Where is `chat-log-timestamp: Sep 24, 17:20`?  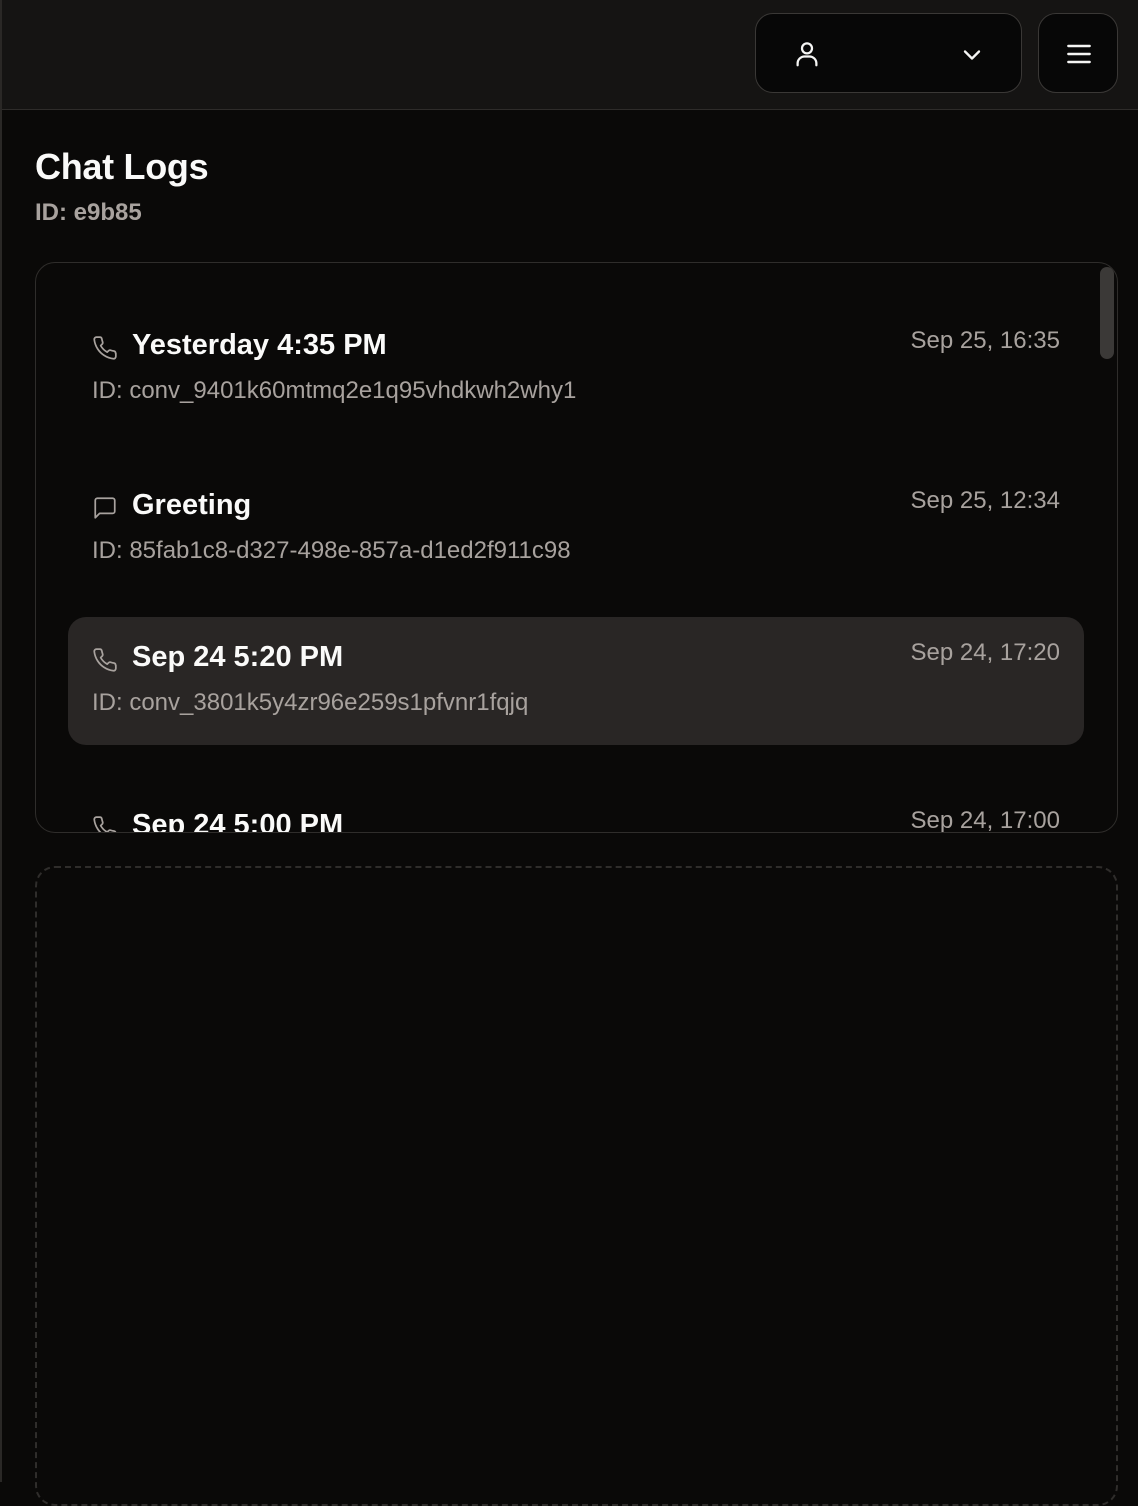 chat-log-timestamp: Sep 24, 17:20 is located at coordinates (985, 652).